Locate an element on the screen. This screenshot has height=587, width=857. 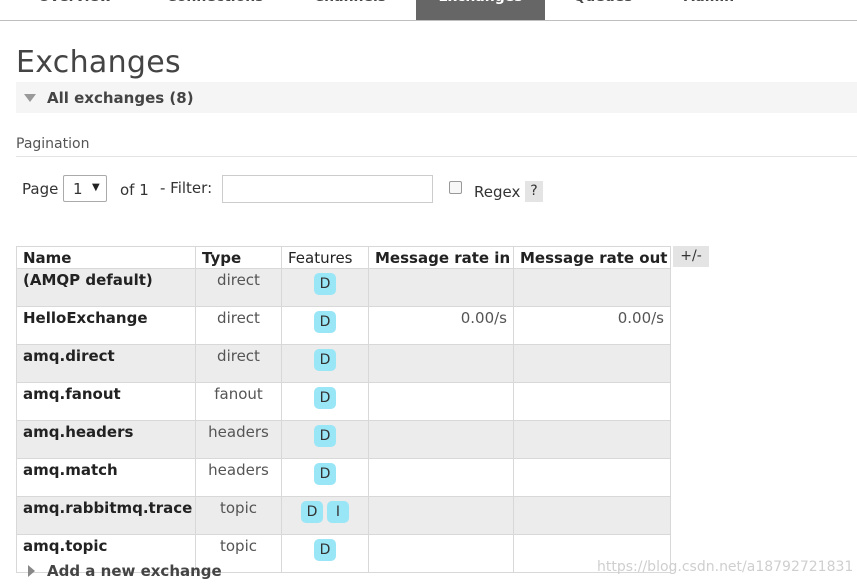
filter-label: - Filter: is located at coordinates (186, 188).